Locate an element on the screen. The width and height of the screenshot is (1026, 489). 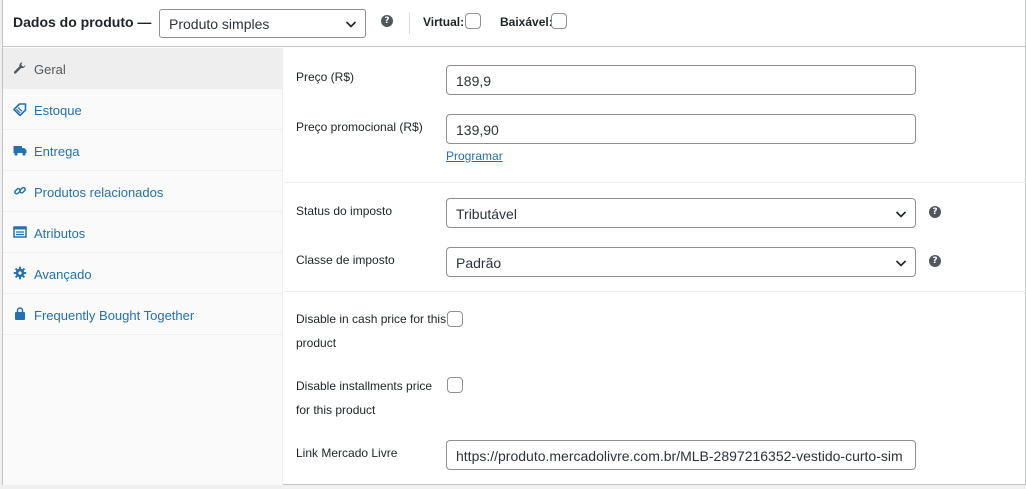
tax-status-label: Status do imposto is located at coordinates (344, 211).